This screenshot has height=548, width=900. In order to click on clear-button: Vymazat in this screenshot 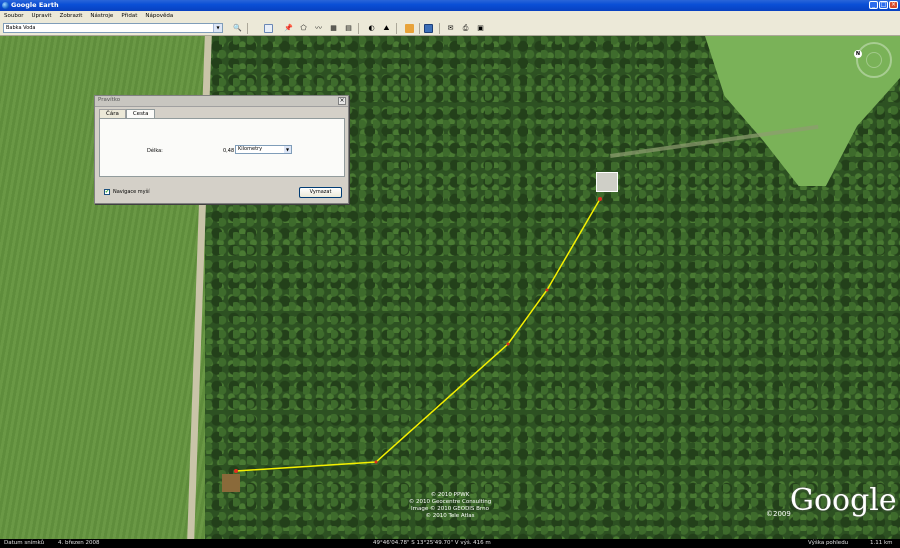, I will do `click(320, 192)`.